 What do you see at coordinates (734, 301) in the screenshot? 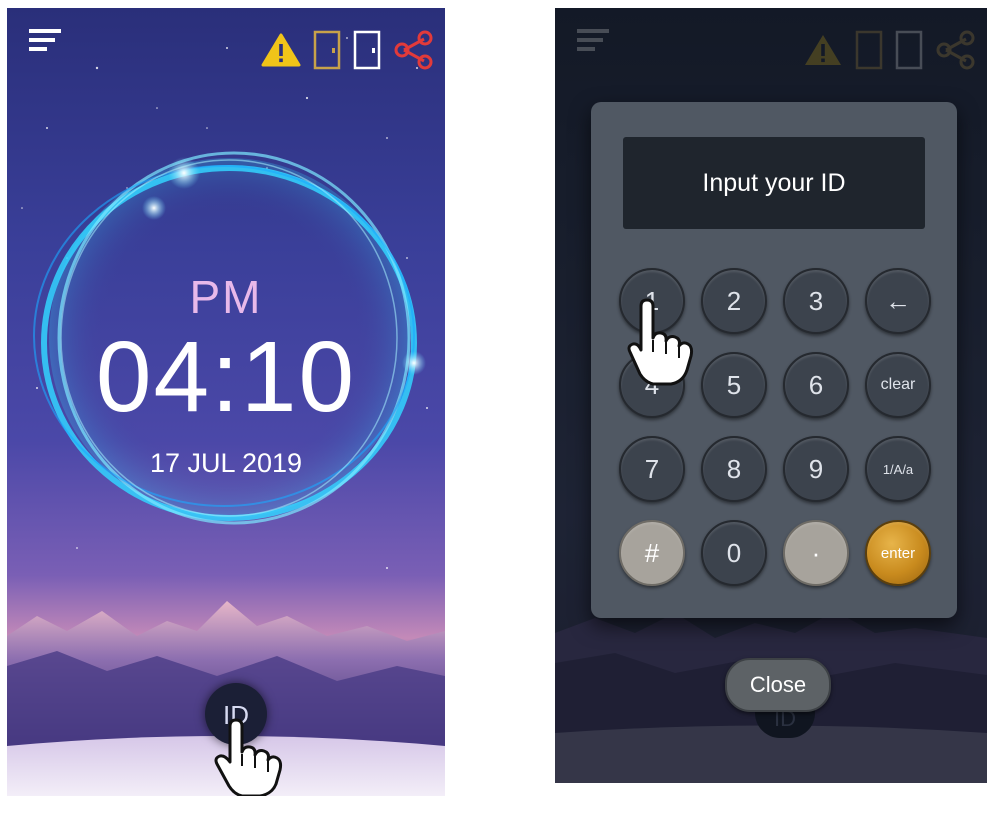
I see `key-2: 2` at bounding box center [734, 301].